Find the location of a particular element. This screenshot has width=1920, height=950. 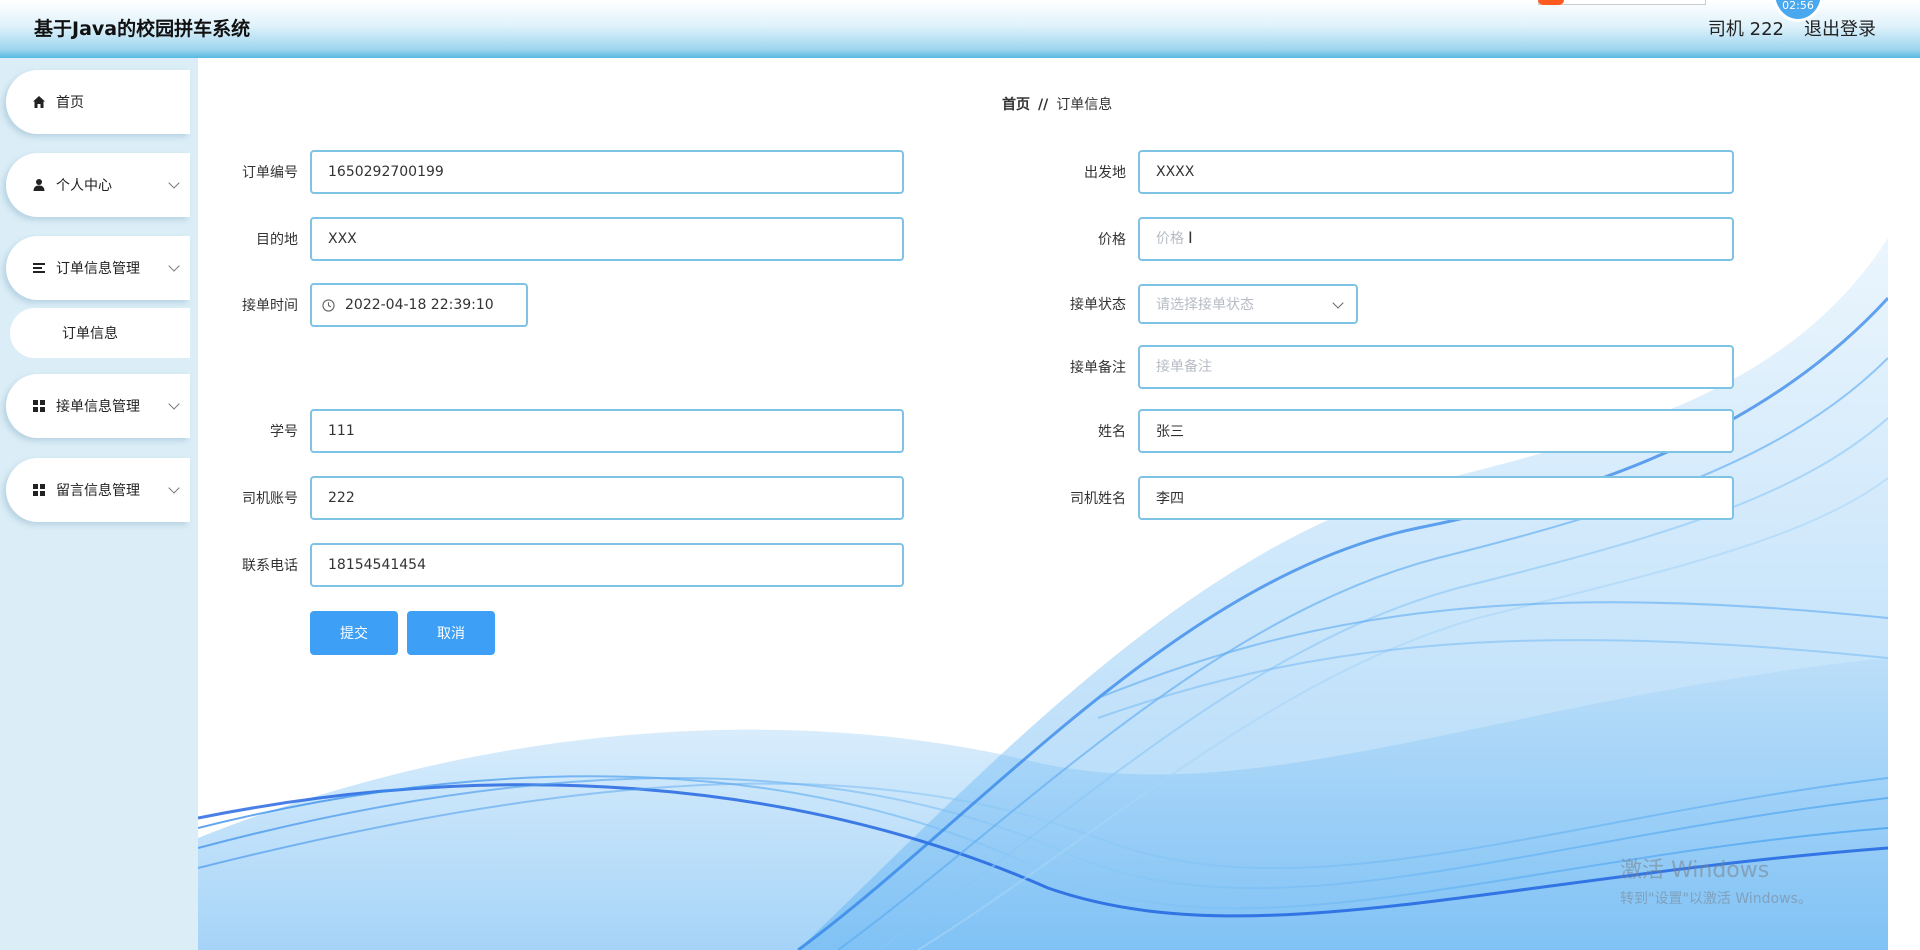

sidebar-item-order-management: 订单信息管理 is located at coordinates (98, 268).